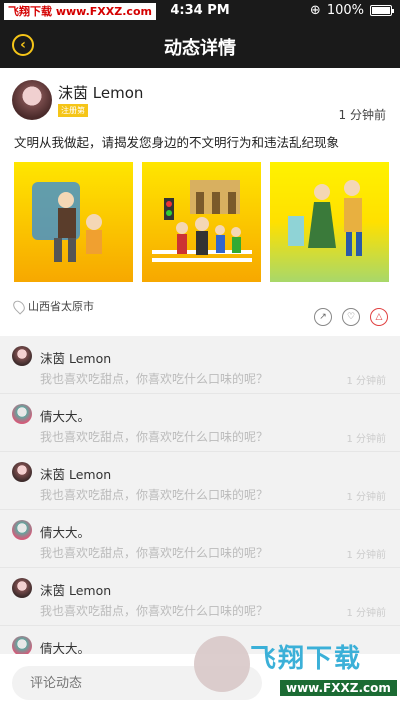 The width and height of the screenshot is (400, 712). What do you see at coordinates (379, 317) in the screenshot?
I see `report-warning-icon: △` at bounding box center [379, 317].